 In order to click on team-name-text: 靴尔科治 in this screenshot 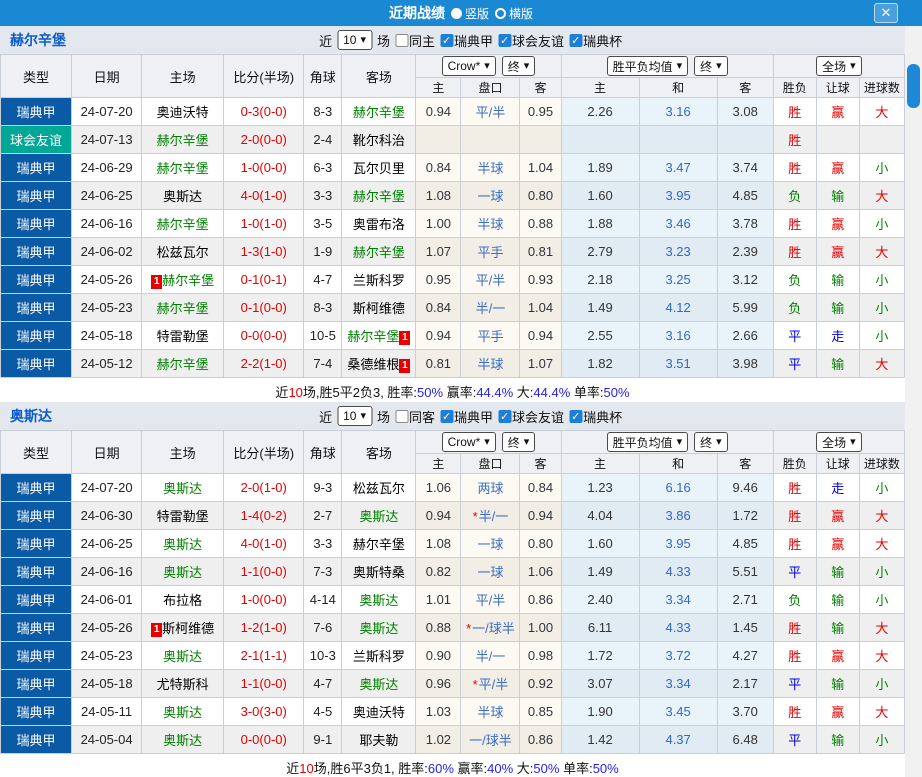, I will do `click(378, 140)`.